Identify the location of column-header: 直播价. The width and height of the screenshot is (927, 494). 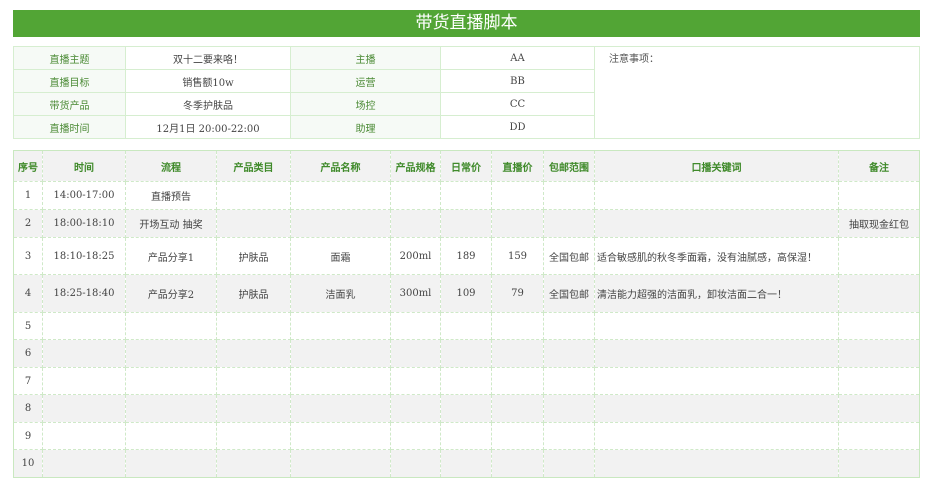
(517, 166).